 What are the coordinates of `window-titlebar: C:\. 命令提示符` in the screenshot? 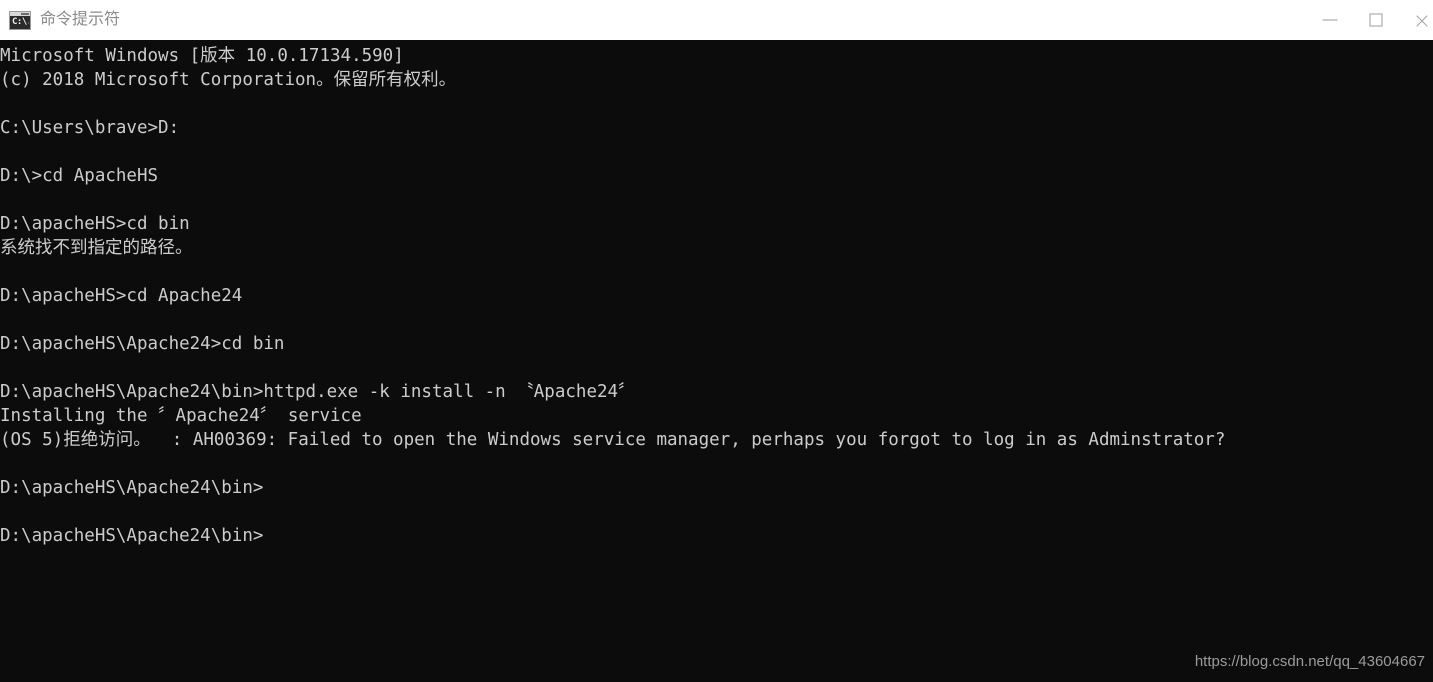 It's located at (716, 20).